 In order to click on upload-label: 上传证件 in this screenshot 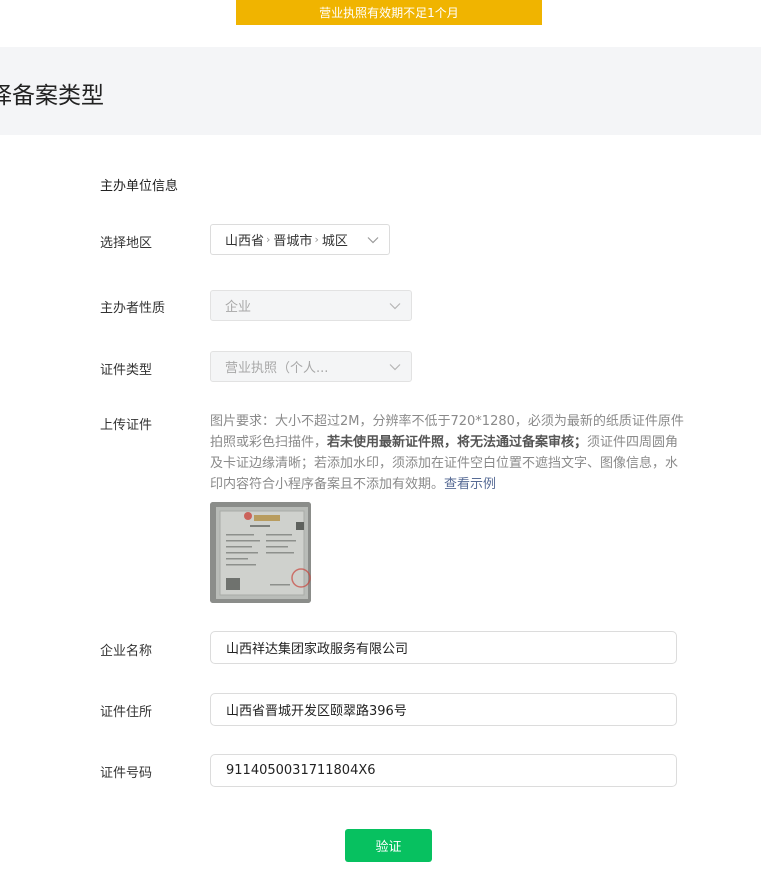, I will do `click(126, 425)`.